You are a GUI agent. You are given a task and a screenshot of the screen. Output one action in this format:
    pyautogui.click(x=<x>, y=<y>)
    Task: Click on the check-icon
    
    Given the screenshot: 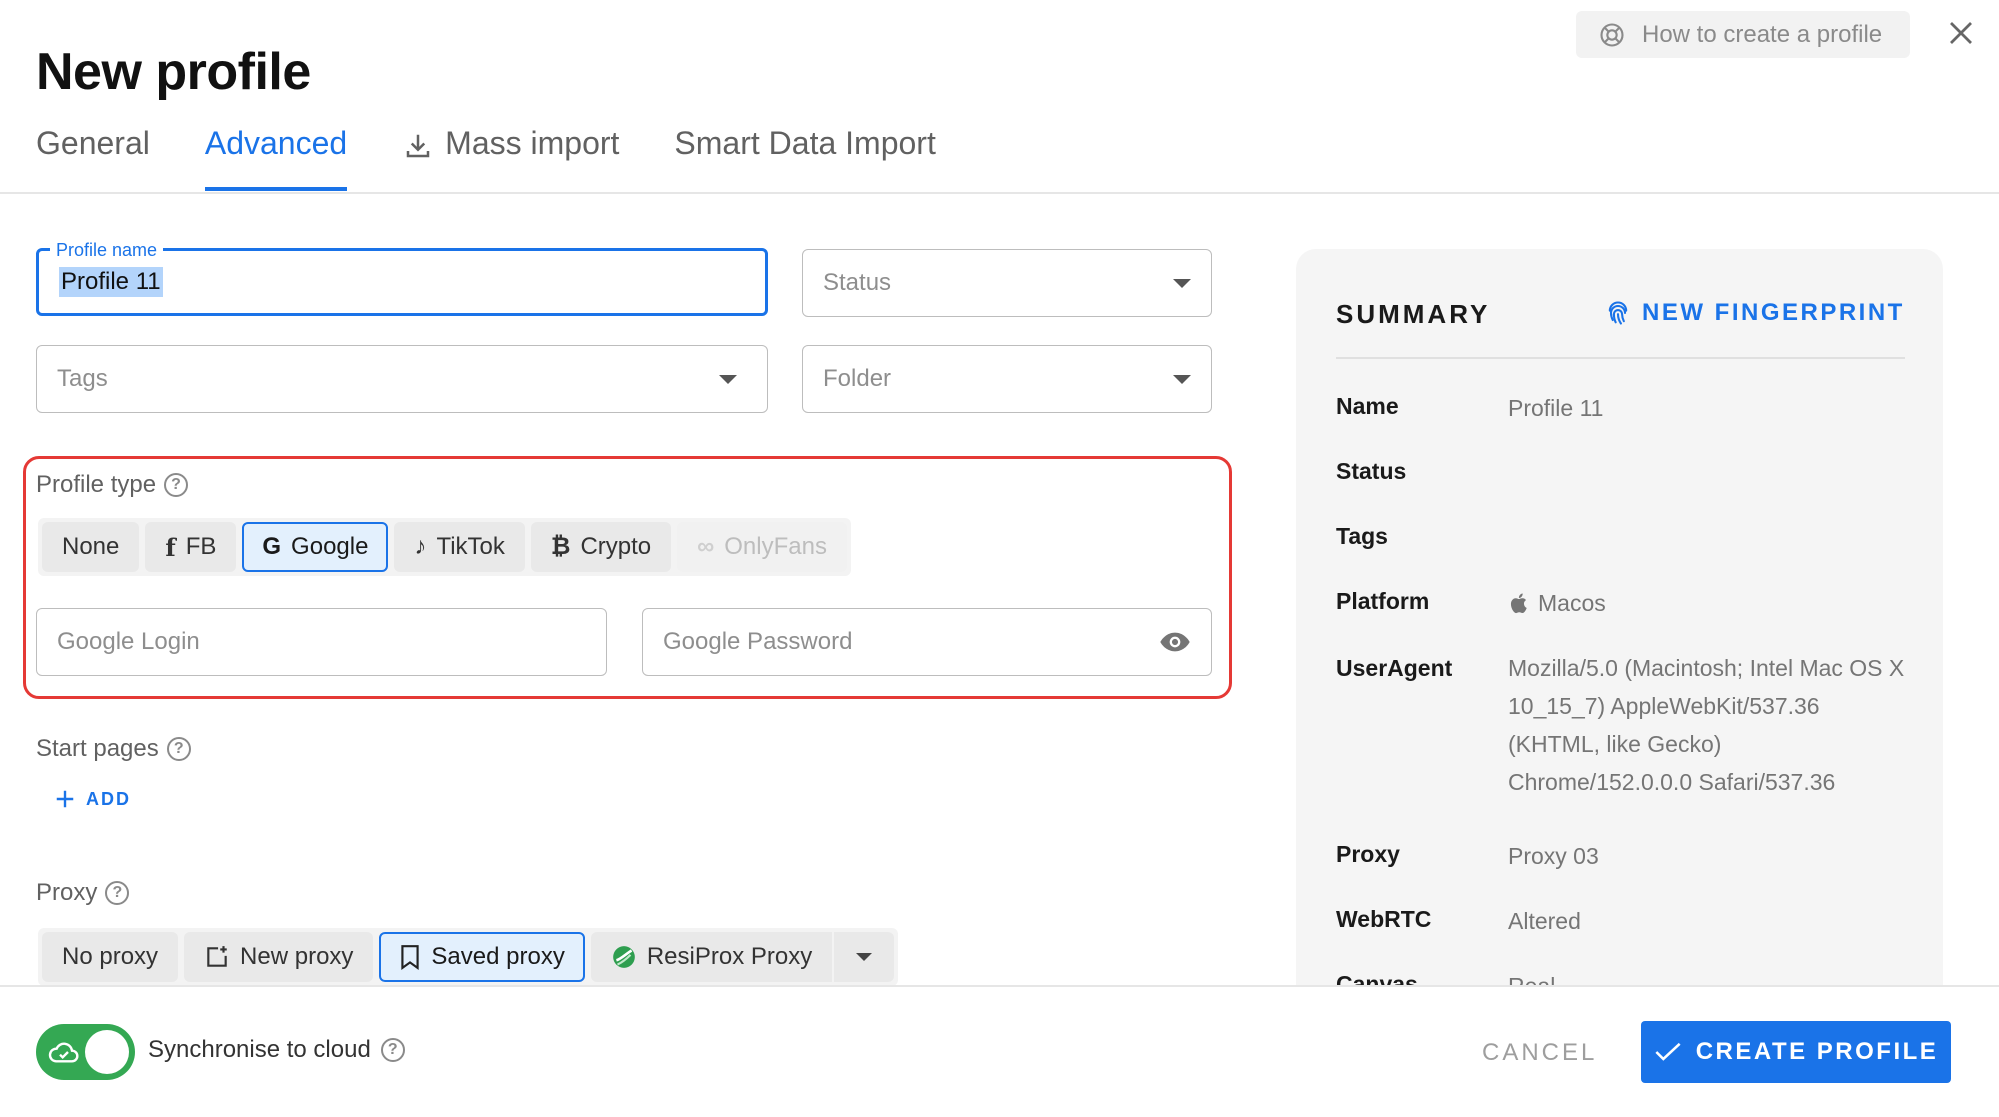 What is the action you would take?
    pyautogui.click(x=1668, y=1051)
    